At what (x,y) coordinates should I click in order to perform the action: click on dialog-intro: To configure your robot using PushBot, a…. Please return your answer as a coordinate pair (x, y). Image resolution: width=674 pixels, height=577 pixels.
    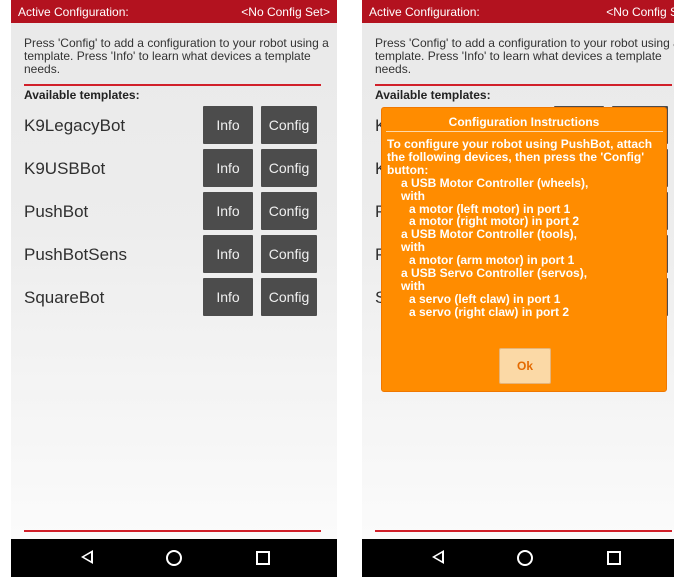
    Looking at the image, I should click on (520, 157).